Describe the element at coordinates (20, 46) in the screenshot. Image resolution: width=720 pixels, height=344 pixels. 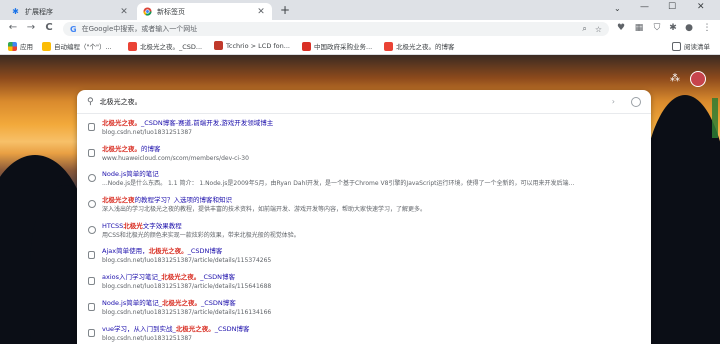
I see `bookmark-apps: 应用` at that location.